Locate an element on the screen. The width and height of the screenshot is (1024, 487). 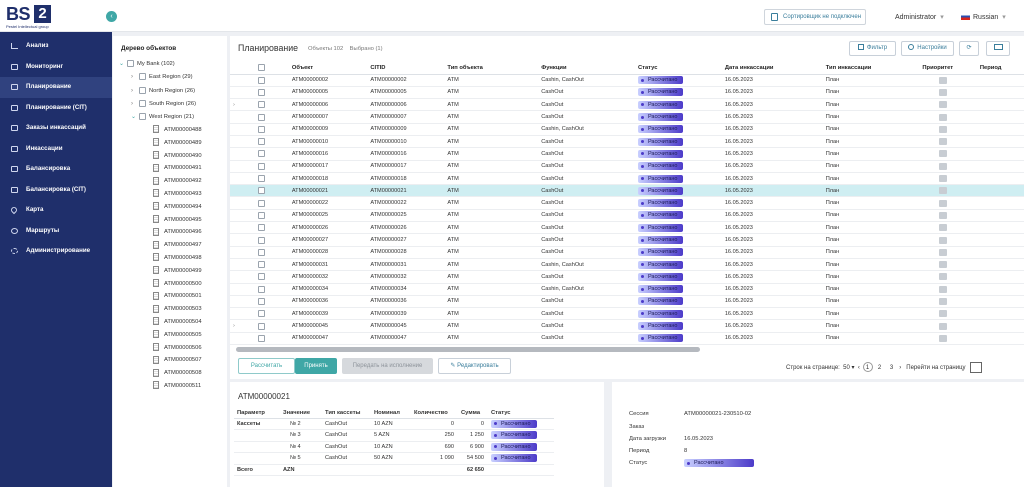
tree-atm-item: ATM00000505 is located at coordinates (177, 335).